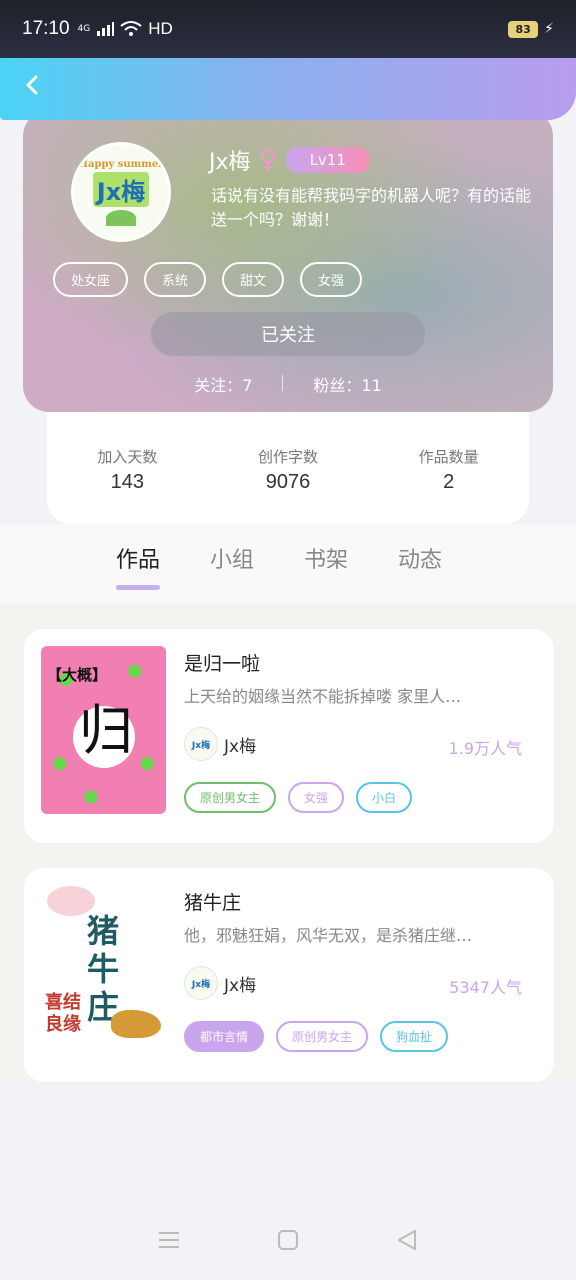 The height and width of the screenshot is (1280, 576). Describe the element at coordinates (106, 29) in the screenshot. I see `signal-icon` at that location.